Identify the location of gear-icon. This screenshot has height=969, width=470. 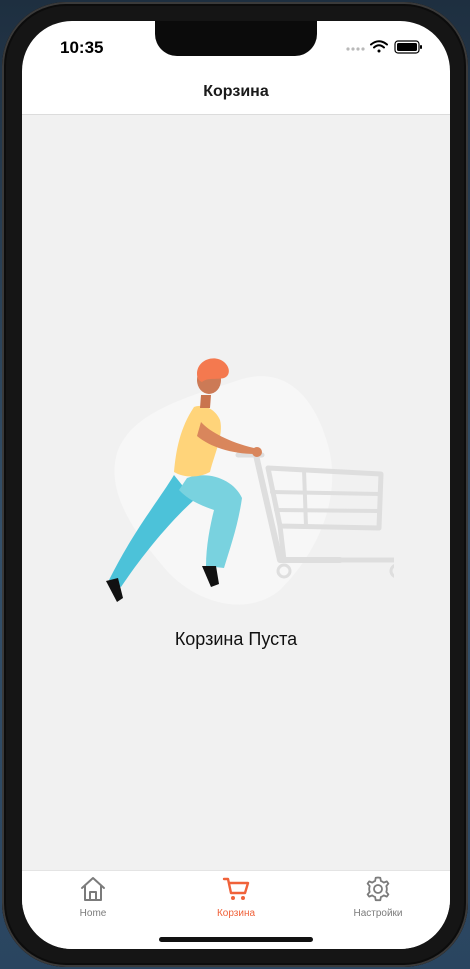
(378, 889).